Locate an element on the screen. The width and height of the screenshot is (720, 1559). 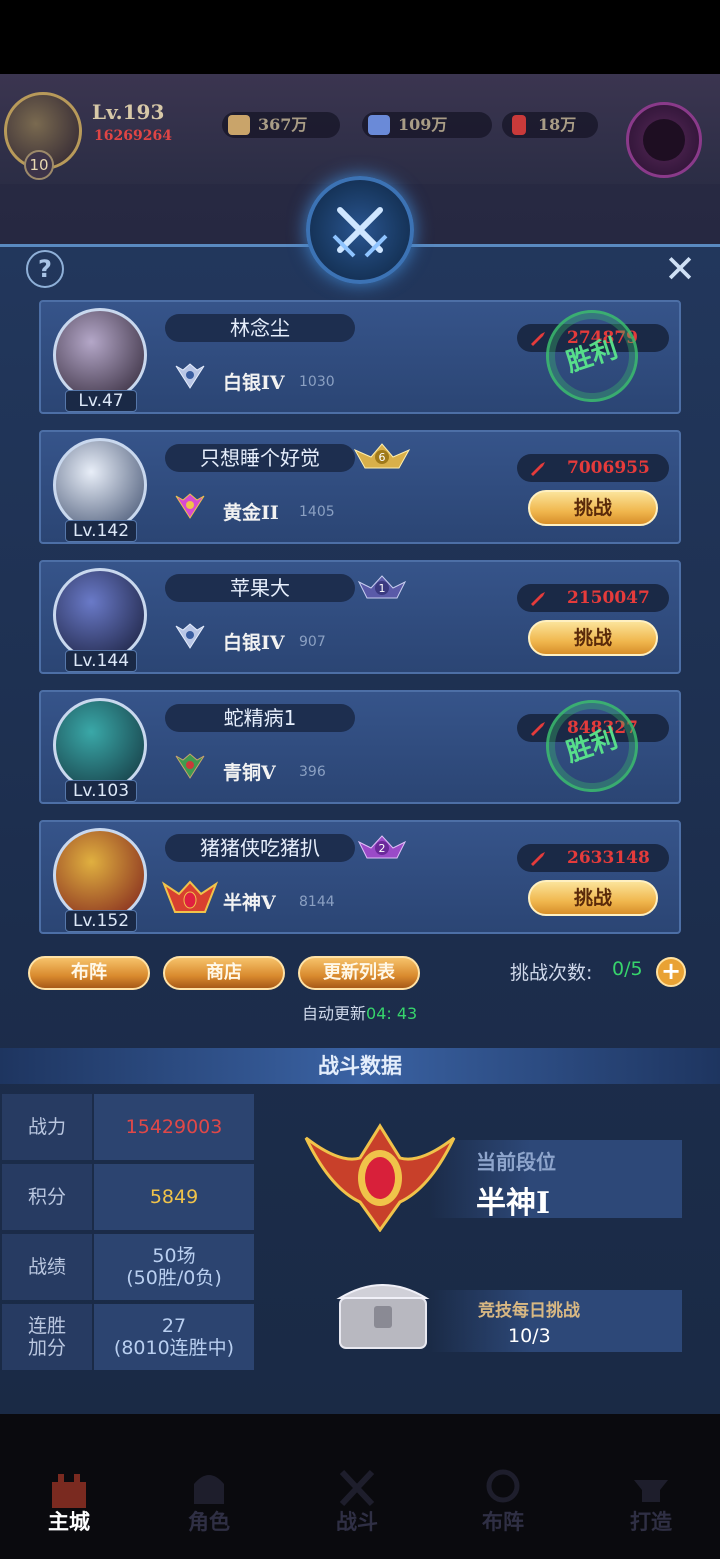
auto-refresh-timer: 自动更新04: 43 is located at coordinates (360, 1013).